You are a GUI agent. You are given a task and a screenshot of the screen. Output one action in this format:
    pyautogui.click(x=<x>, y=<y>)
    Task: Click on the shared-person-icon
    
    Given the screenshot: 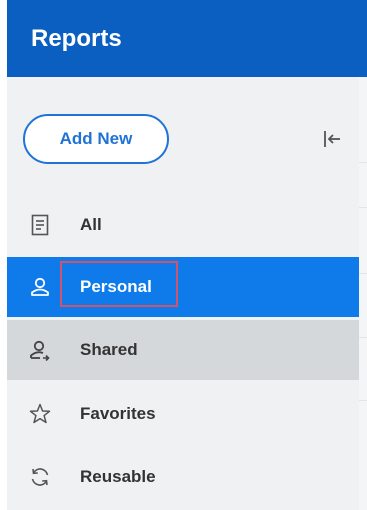 What is the action you would take?
    pyautogui.click(x=40, y=350)
    